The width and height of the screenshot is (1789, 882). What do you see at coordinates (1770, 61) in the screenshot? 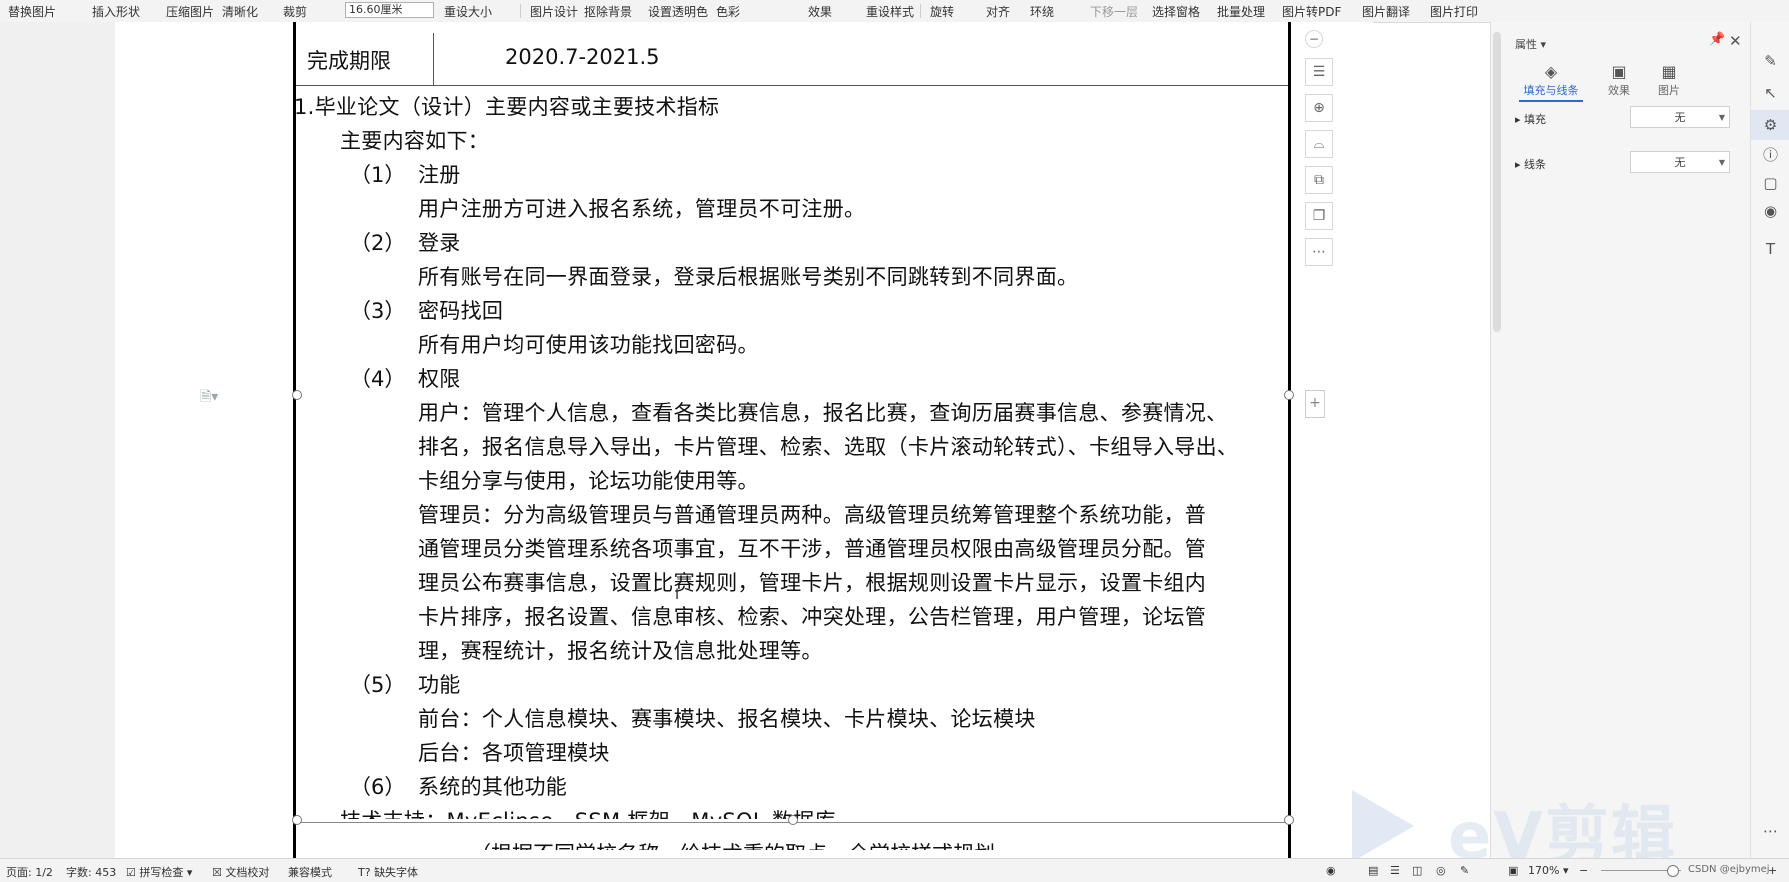
I see `edit-icon: ✎` at bounding box center [1770, 61].